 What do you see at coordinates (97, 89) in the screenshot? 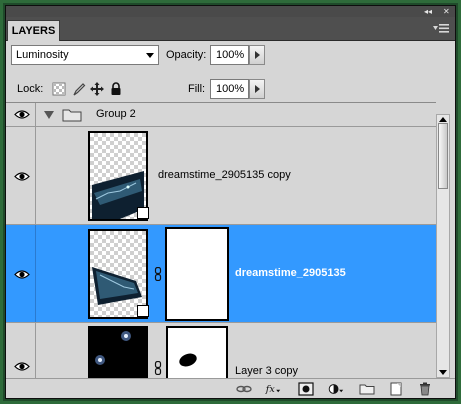
I see `lock-position-icon` at bounding box center [97, 89].